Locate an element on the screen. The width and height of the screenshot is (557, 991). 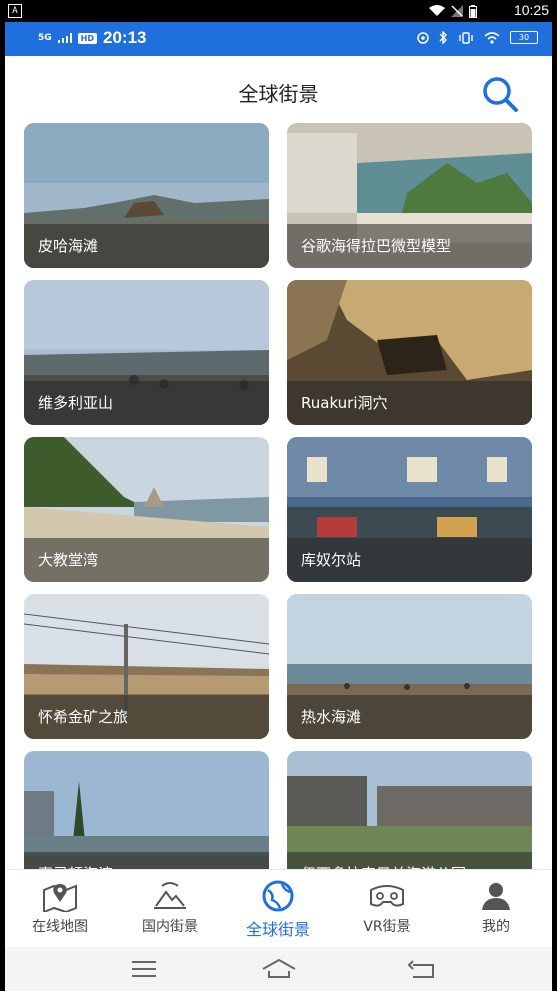
accessibility-badge: A is located at coordinates (15, 11).